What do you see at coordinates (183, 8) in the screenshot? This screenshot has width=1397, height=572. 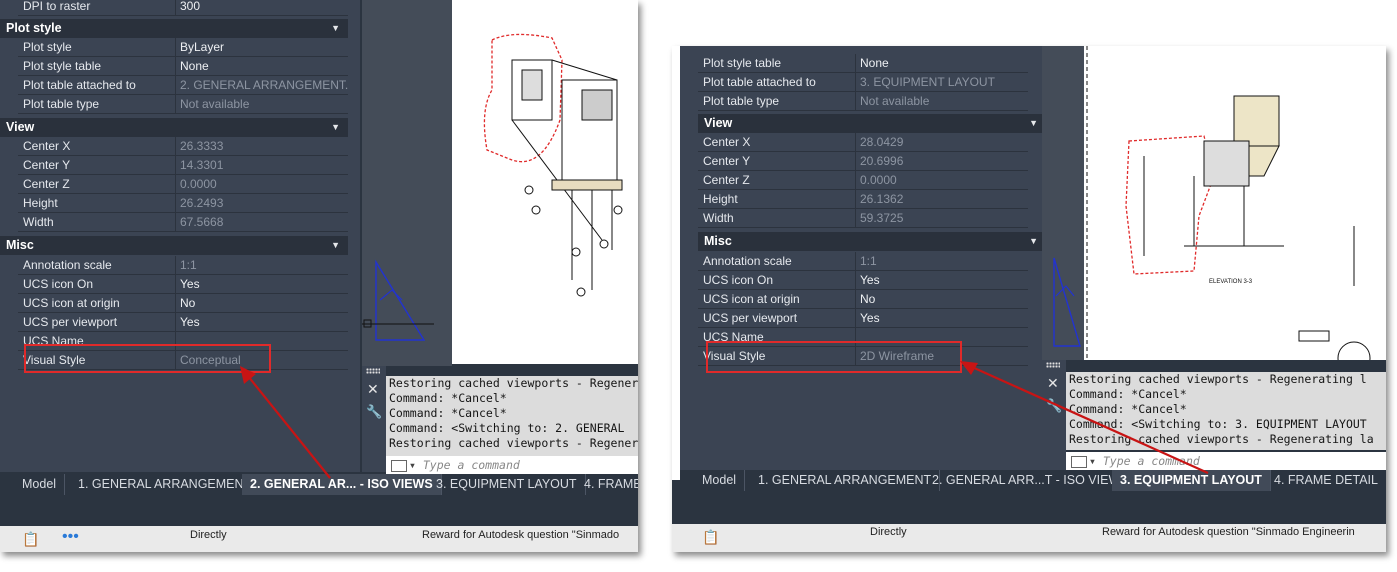 I see `property-row-dpi: DPI to raster 300` at bounding box center [183, 8].